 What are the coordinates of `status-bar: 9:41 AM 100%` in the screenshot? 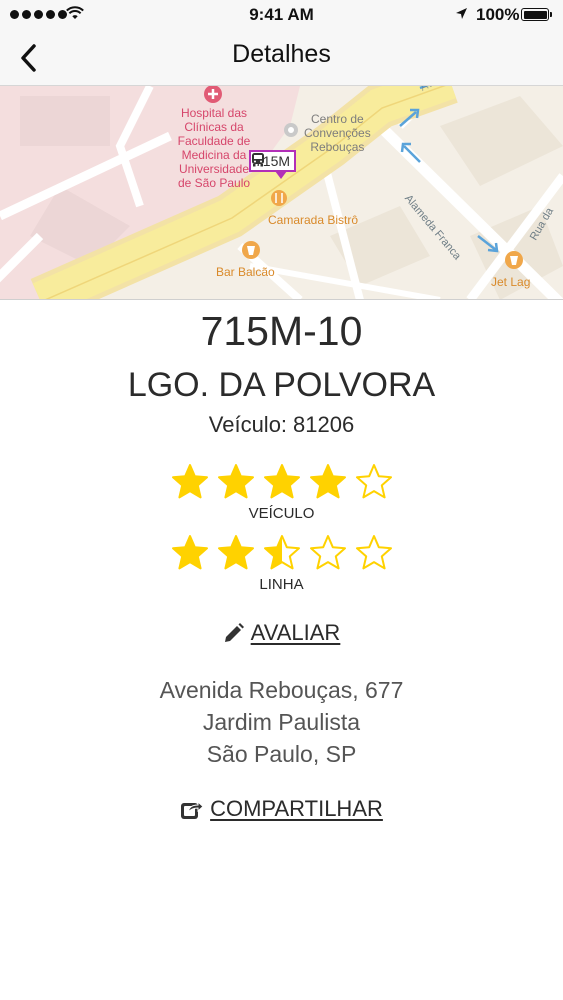 It's located at (281, 15).